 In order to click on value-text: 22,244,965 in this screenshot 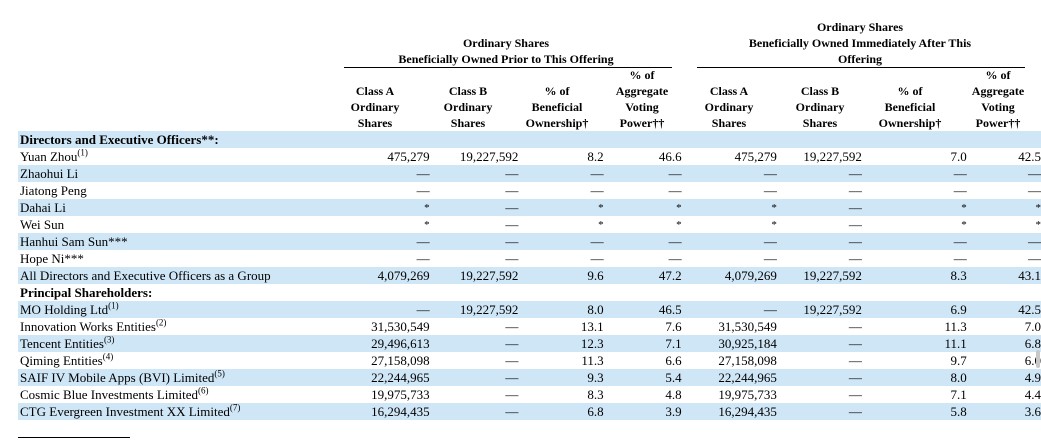, I will do `click(747, 377)`.